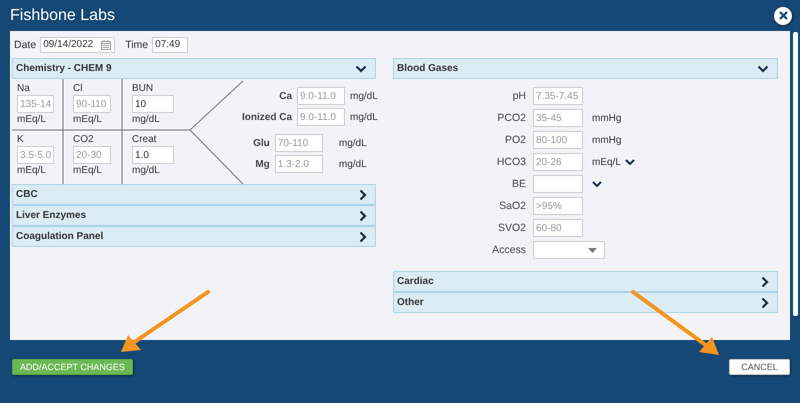 The image size is (800, 403). What do you see at coordinates (267, 117) in the screenshot?
I see `field-label: Ionized Ca` at bounding box center [267, 117].